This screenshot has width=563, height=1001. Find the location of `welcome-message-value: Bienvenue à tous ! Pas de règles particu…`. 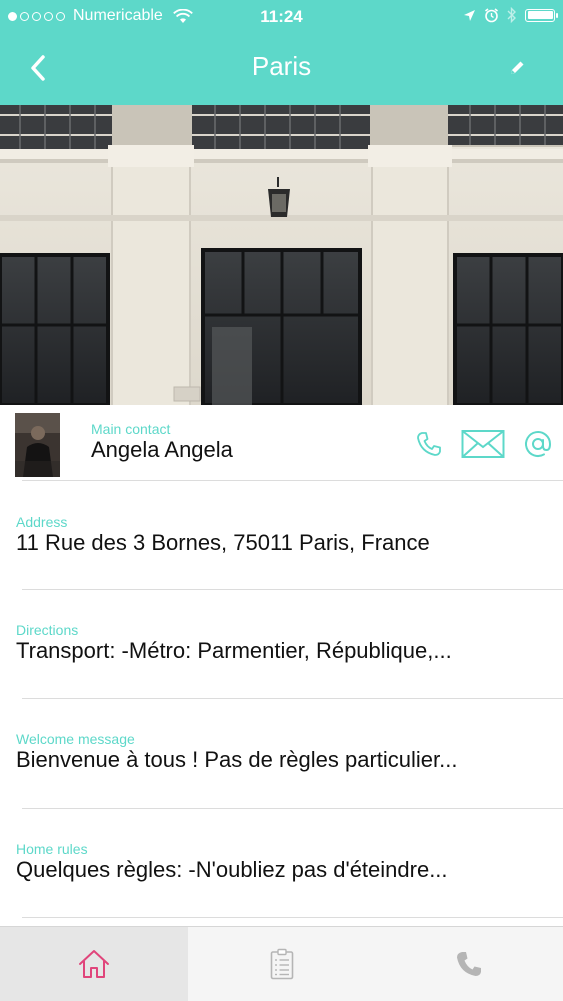

welcome-message-value: Bienvenue à tous ! Pas de règles particu… is located at coordinates (237, 759).